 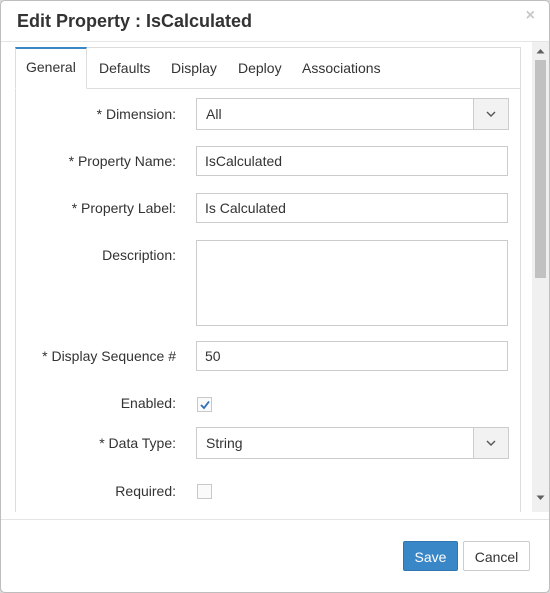 What do you see at coordinates (51, 68) in the screenshot?
I see `tab-general: General` at bounding box center [51, 68].